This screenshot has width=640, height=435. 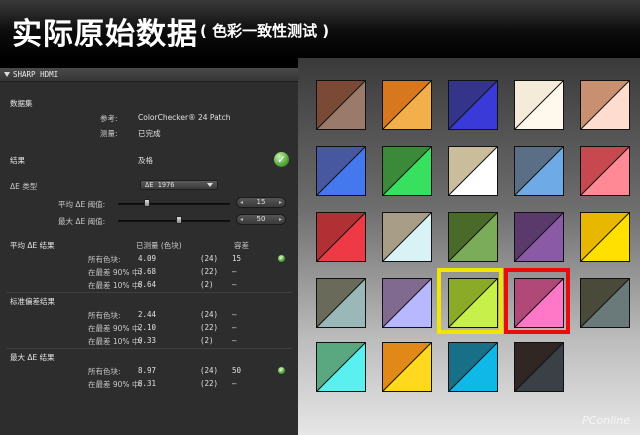 What do you see at coordinates (174, 204) in the screenshot?
I see `avg-threshold-slider` at bounding box center [174, 204].